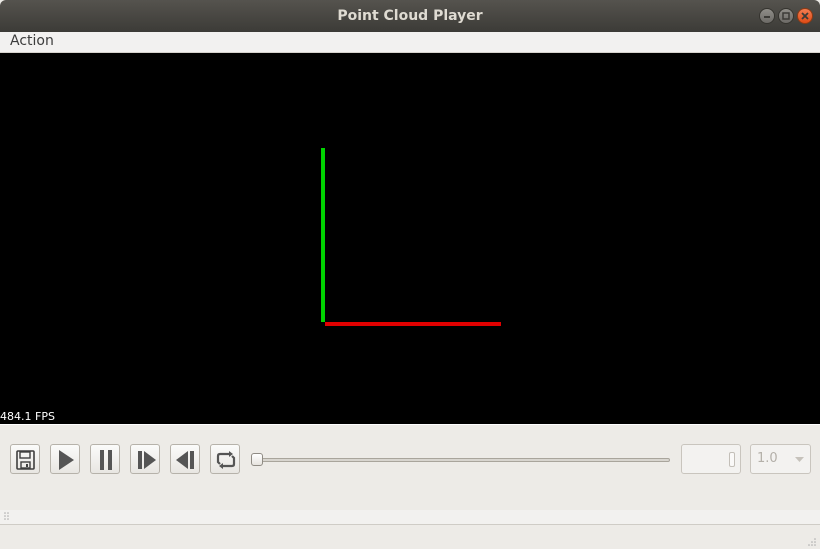 This screenshot has height=549, width=820. I want to click on menu-bar: Action, so click(410, 42).